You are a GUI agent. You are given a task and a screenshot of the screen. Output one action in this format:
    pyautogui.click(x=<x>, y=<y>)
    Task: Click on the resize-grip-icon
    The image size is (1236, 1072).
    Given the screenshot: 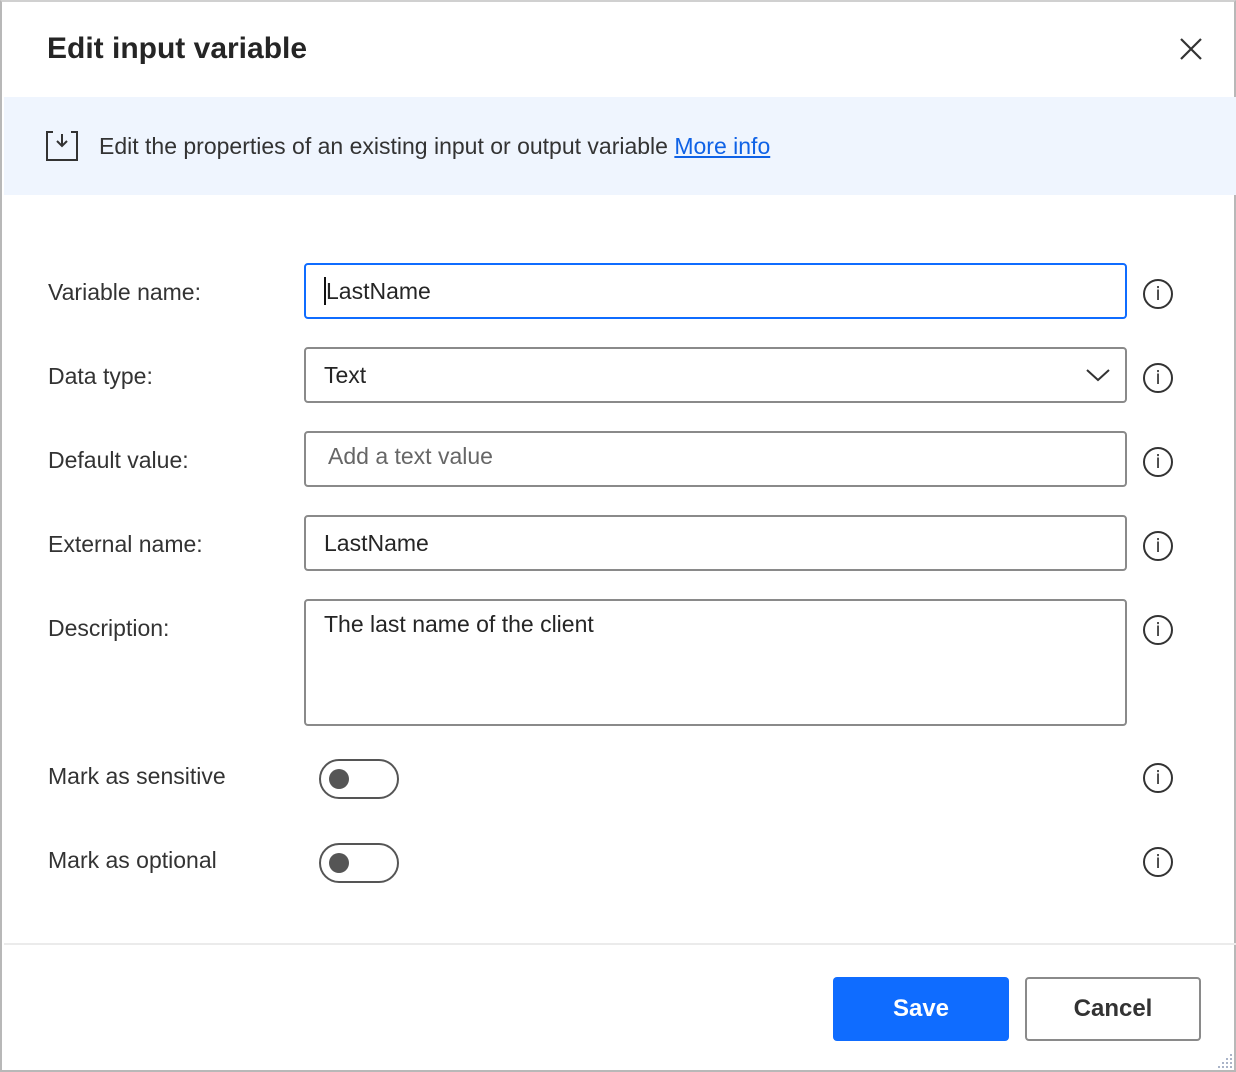 What is the action you would take?
    pyautogui.click(x=1224, y=1060)
    